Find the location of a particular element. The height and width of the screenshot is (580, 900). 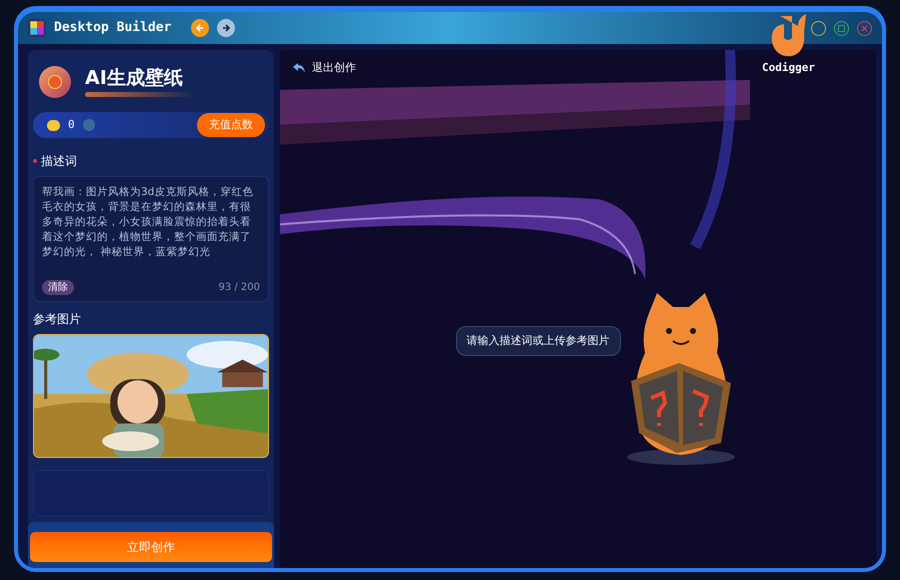

prompt-box: 帮我画：图片风格为3d皮克斯风格，穿红色毛衣的女孩，背景是在梦幻的森林里，有很多奇异的花朵，小女孩满脸震惊的抬着头看着这个梦幻的，植物世界，整个画面充满了梦幻的光， 神秘世界，蓝紫梦幻光 清除 93 / 200 is located at coordinates (151, 239).